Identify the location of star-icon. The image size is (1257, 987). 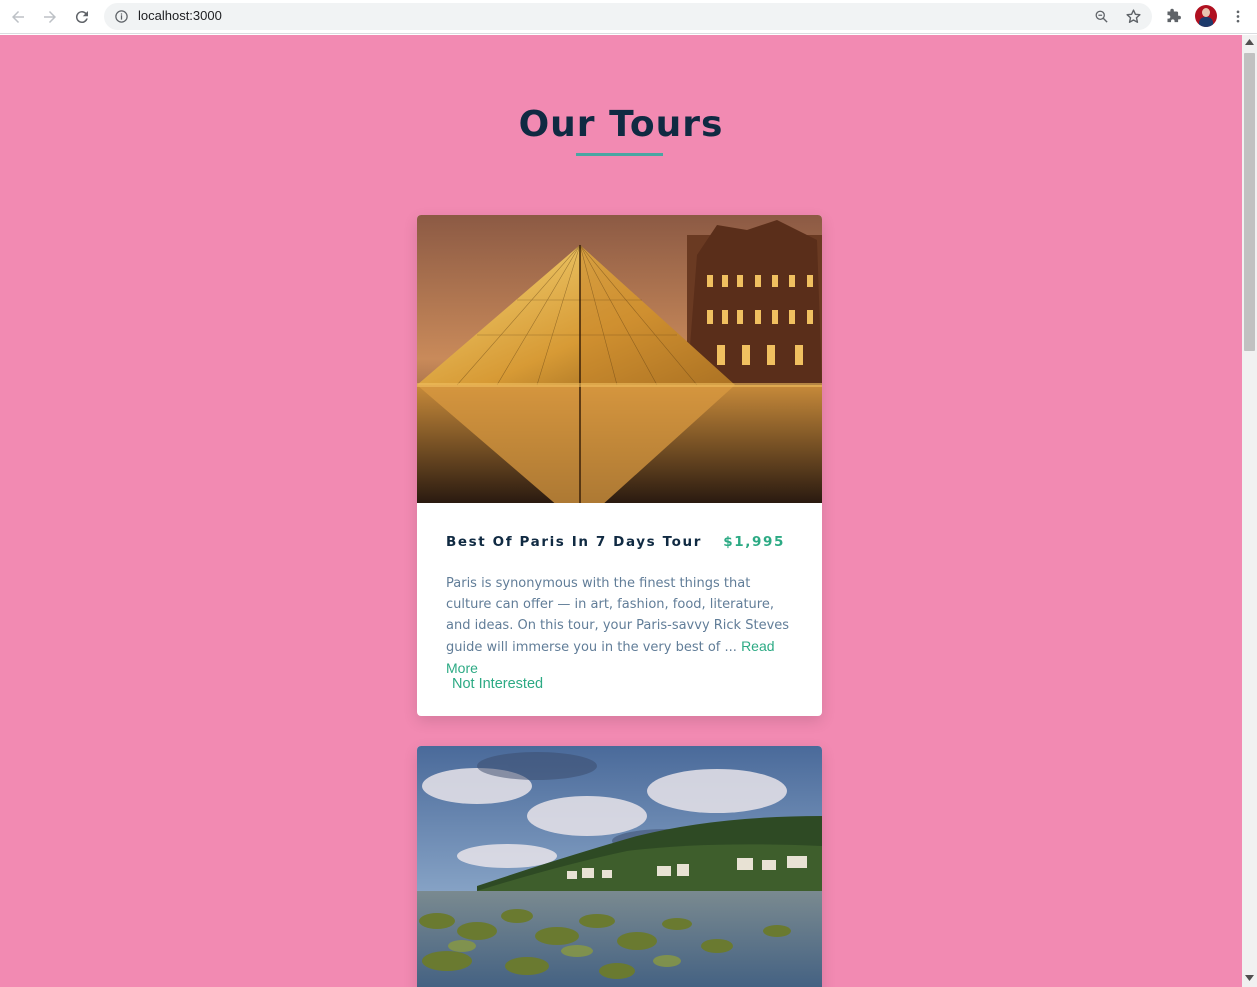
(1133, 16).